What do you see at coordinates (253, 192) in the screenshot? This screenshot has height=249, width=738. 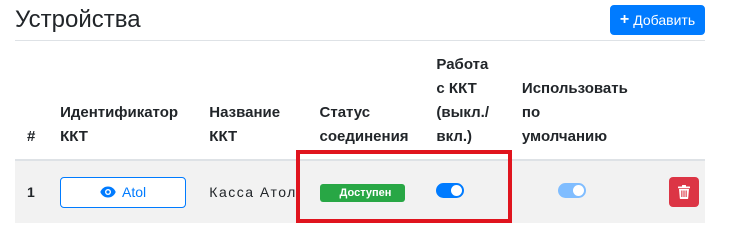 I see `device-name: Касса Атол` at bounding box center [253, 192].